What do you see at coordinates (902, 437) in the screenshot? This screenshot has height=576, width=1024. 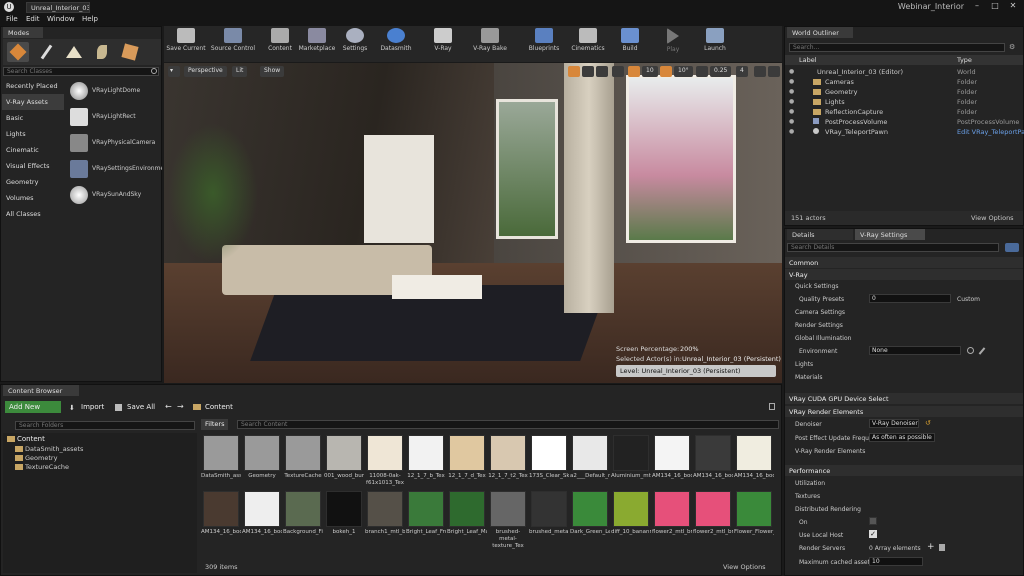 I see `post-effect-dropdown: As often as possible` at bounding box center [902, 437].